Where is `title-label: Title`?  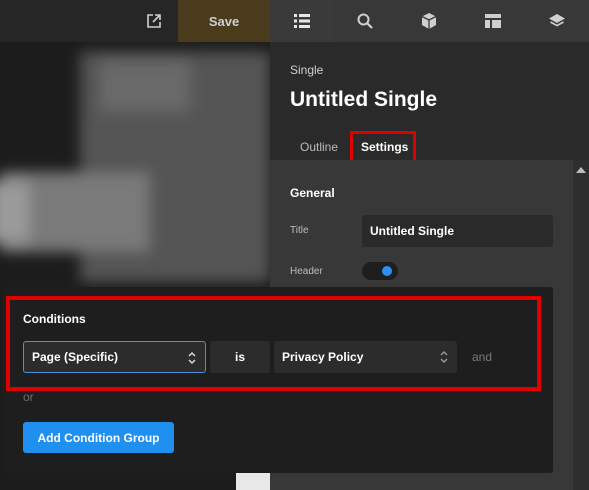
title-label: Title is located at coordinates (299, 230).